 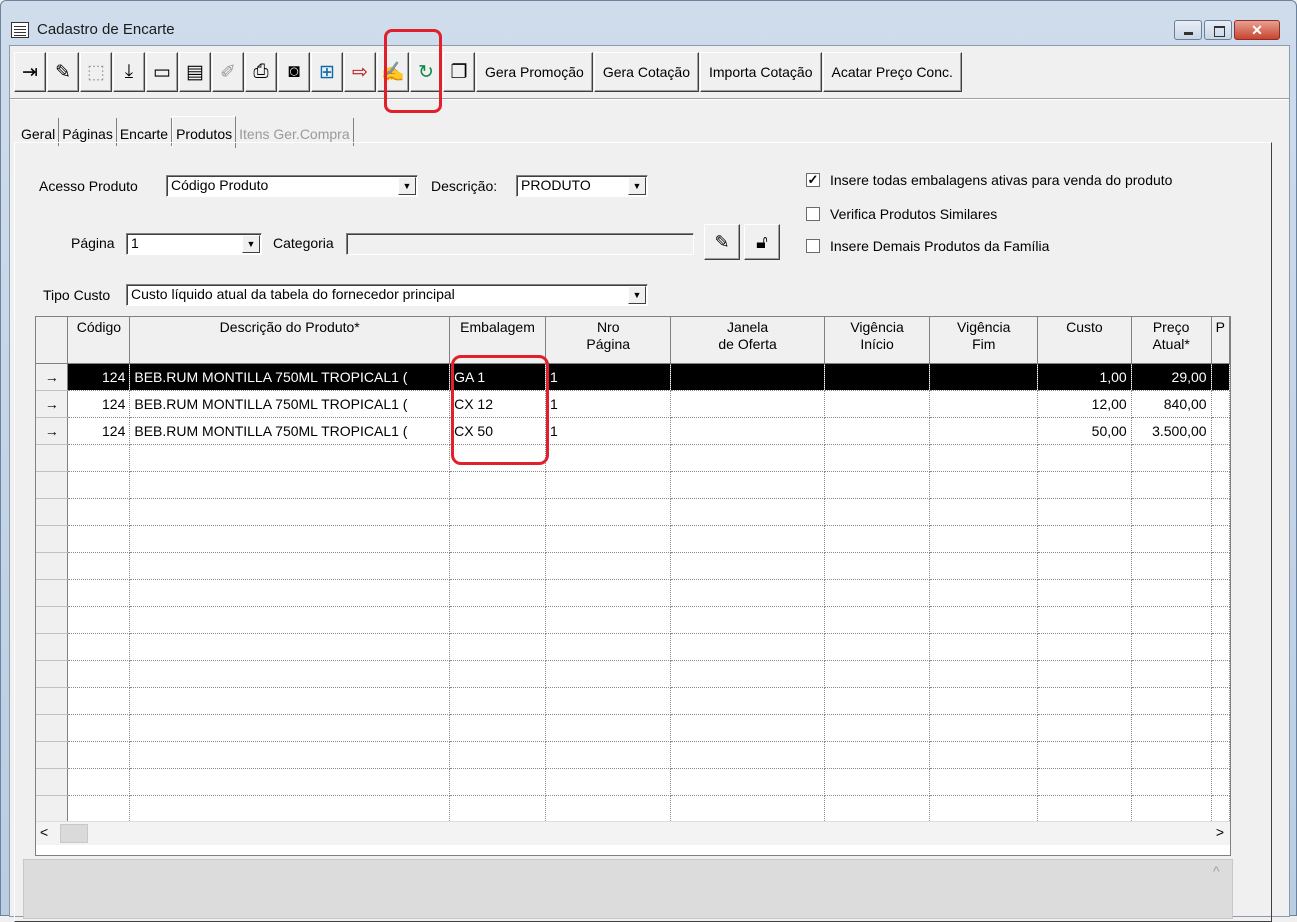 I want to click on col-preco-atual: Preço Atual*, so click(x=1171, y=340).